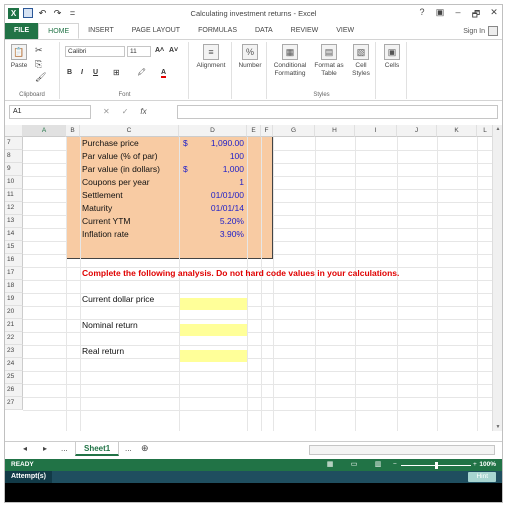  I want to click on cells-button: ▣ Cells, so click(392, 57).